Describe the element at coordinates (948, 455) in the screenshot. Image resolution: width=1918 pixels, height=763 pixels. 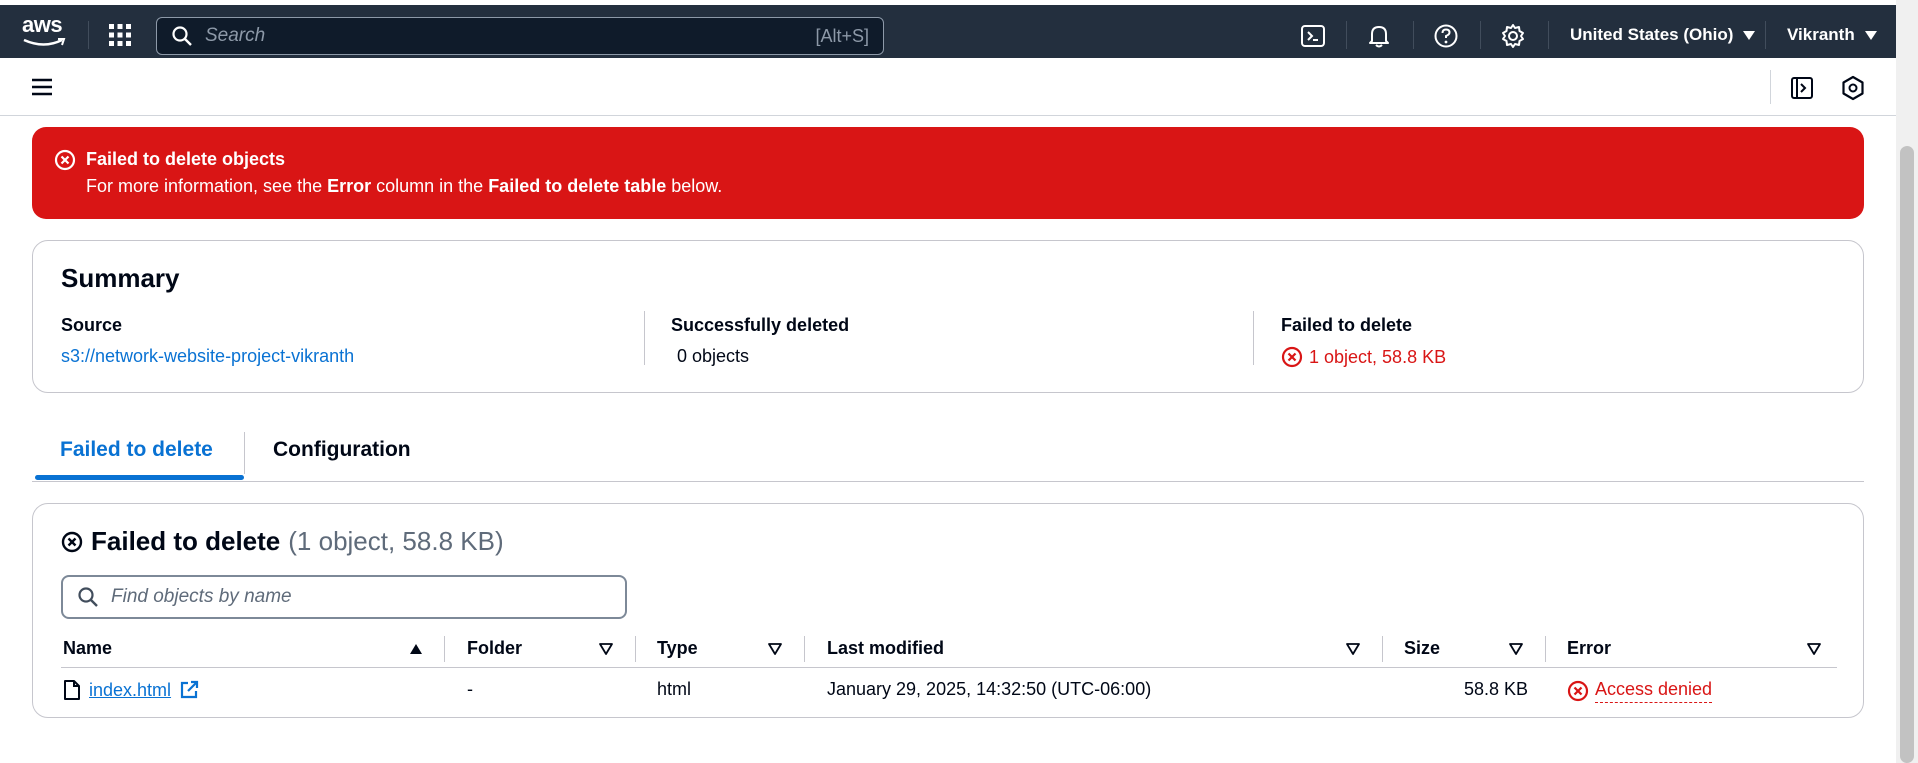
I see `tab-bar: Failed to delete Configuration` at that location.